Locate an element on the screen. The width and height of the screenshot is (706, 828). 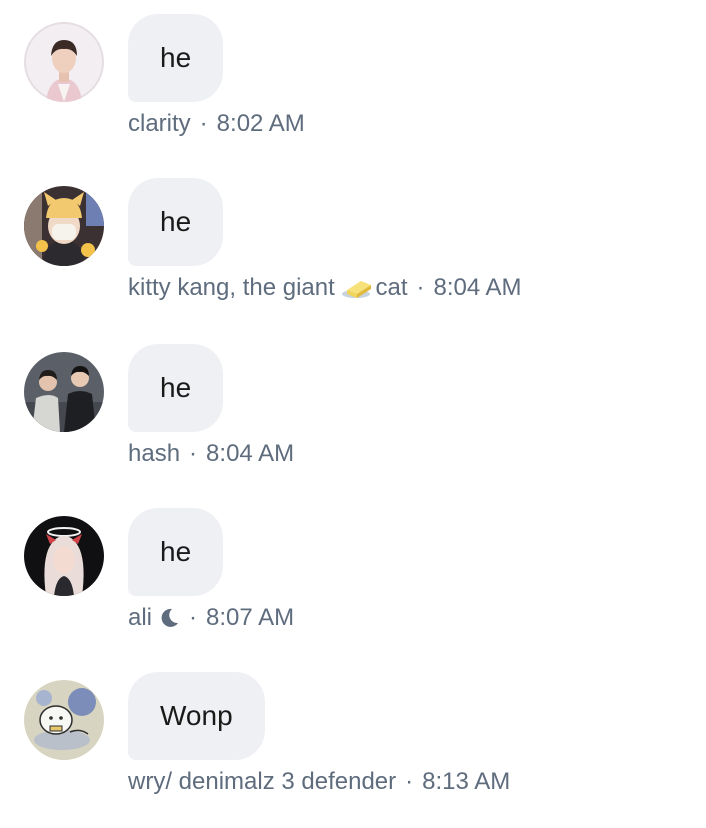
message-meta: wry/ denimalz 3 defender · 8:13 AM is located at coordinates (319, 782).